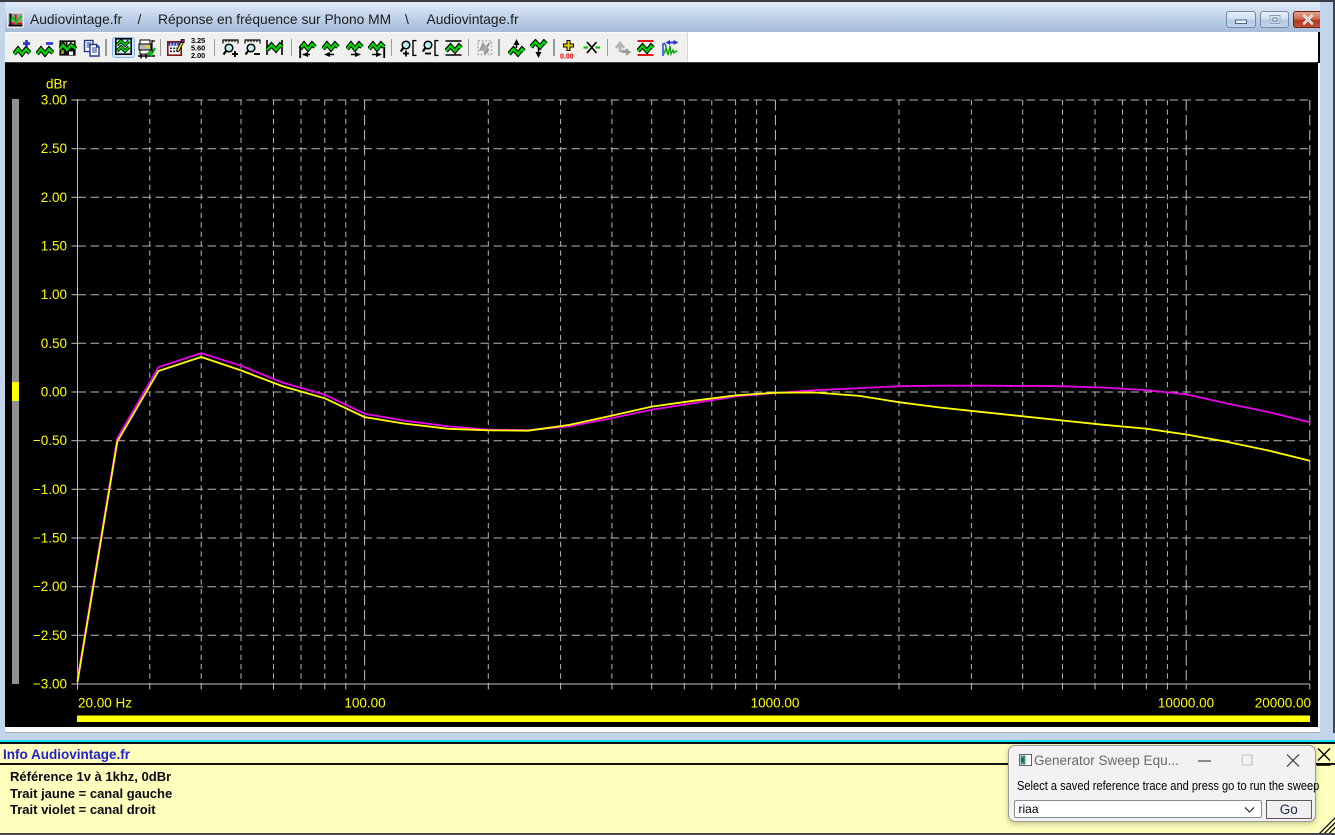 Image resolution: width=1335 pixels, height=835 pixels. I want to click on svg-text: −3.00, so click(50, 684).